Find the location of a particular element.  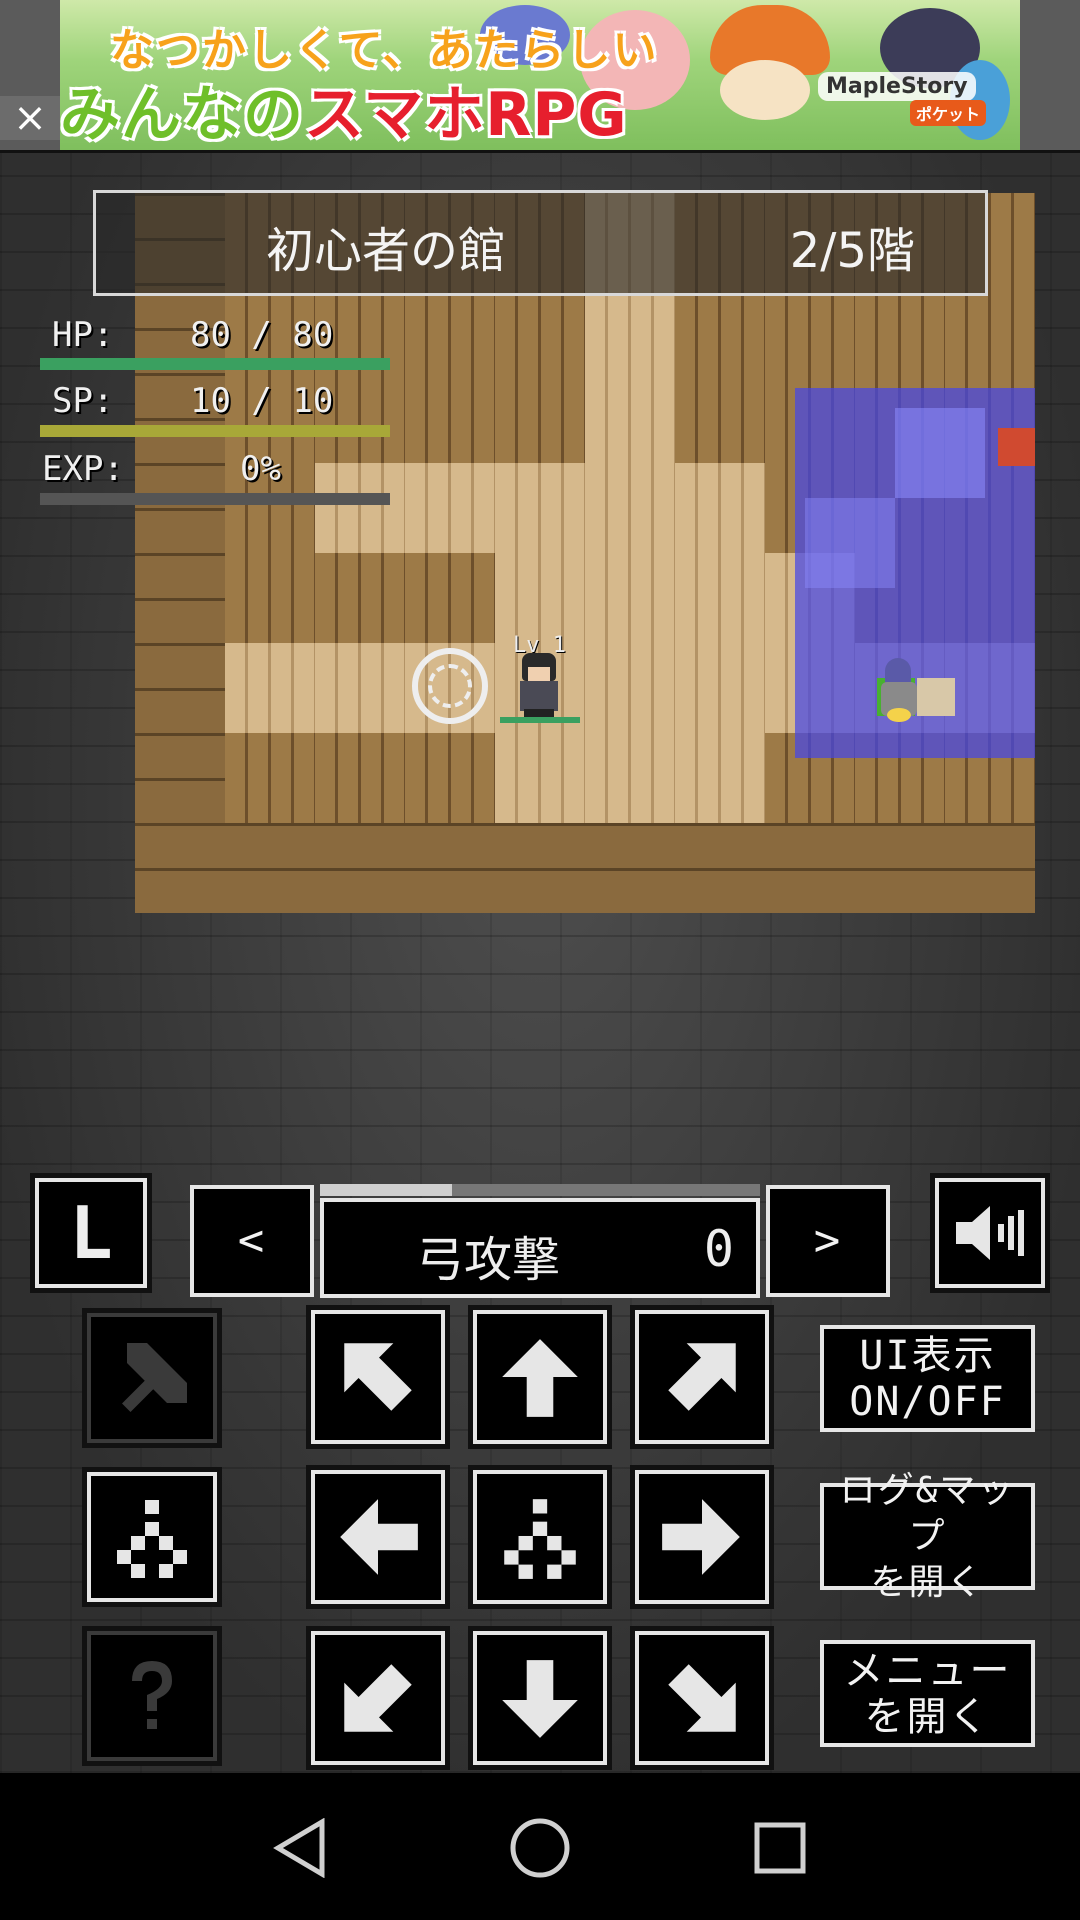

arrow-down-left-icon is located at coordinates (378, 1698).